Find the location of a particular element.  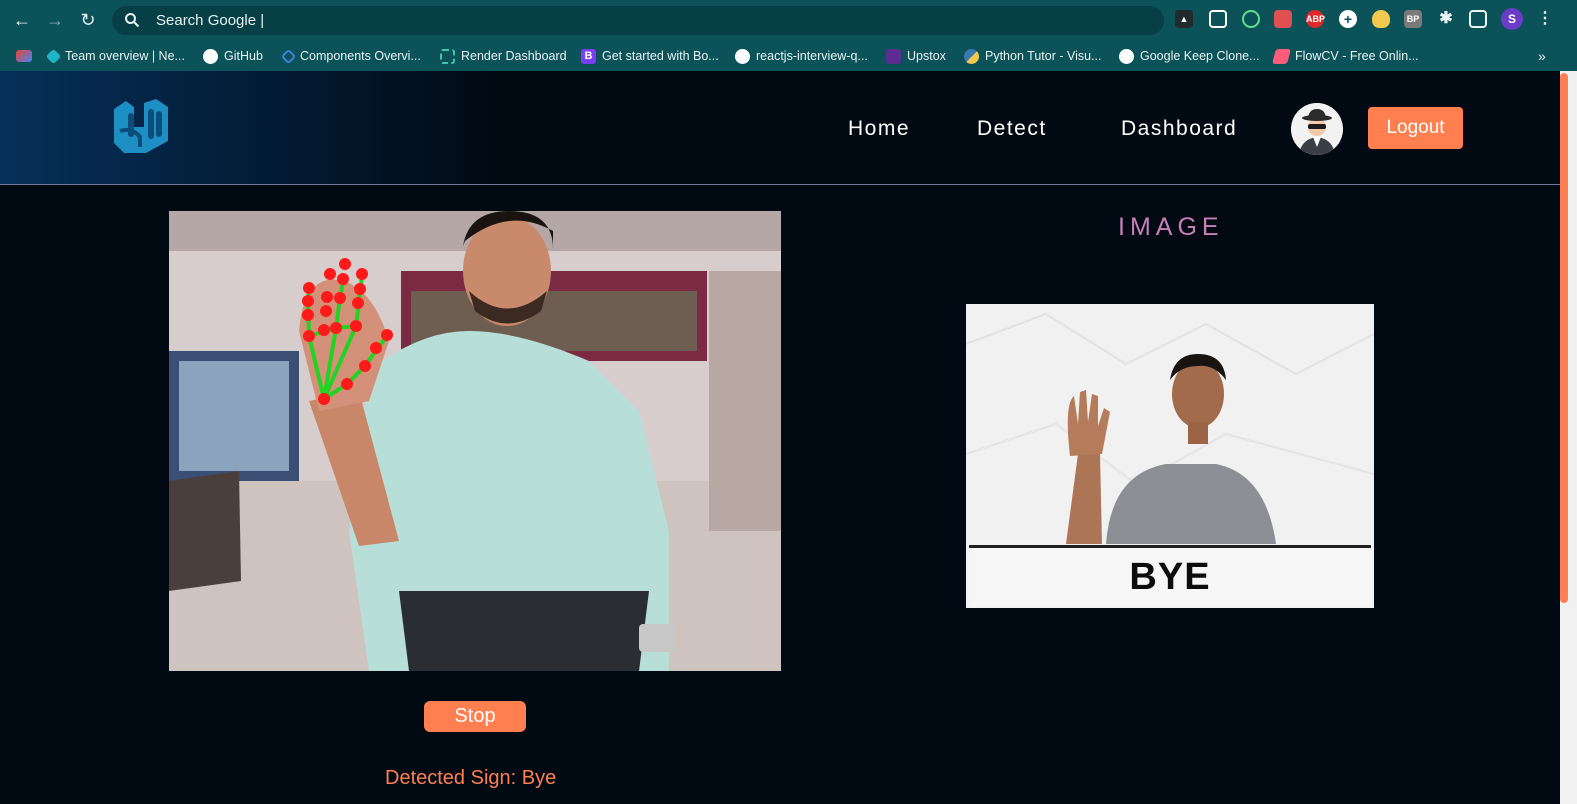

python-icon is located at coordinates (971, 56).